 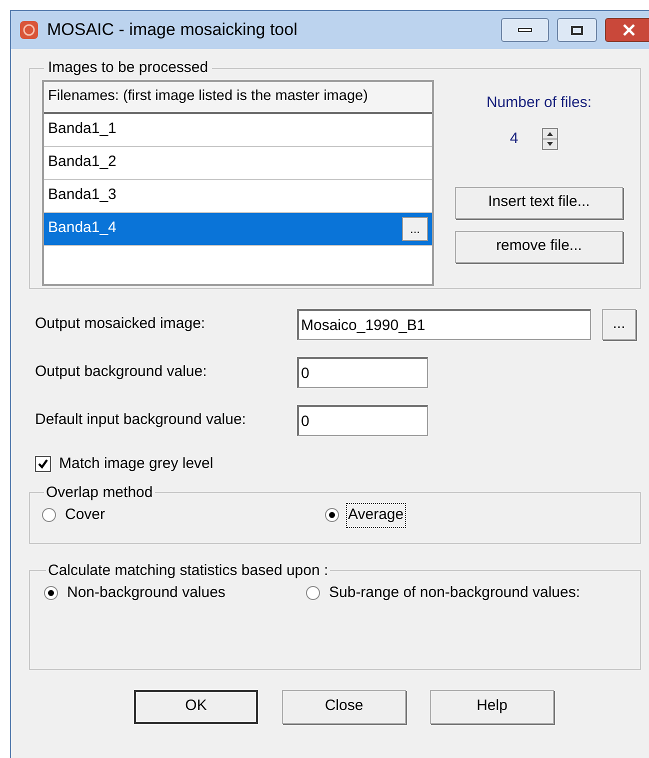 I want to click on group-title: Images to be processed, so click(x=128, y=68).